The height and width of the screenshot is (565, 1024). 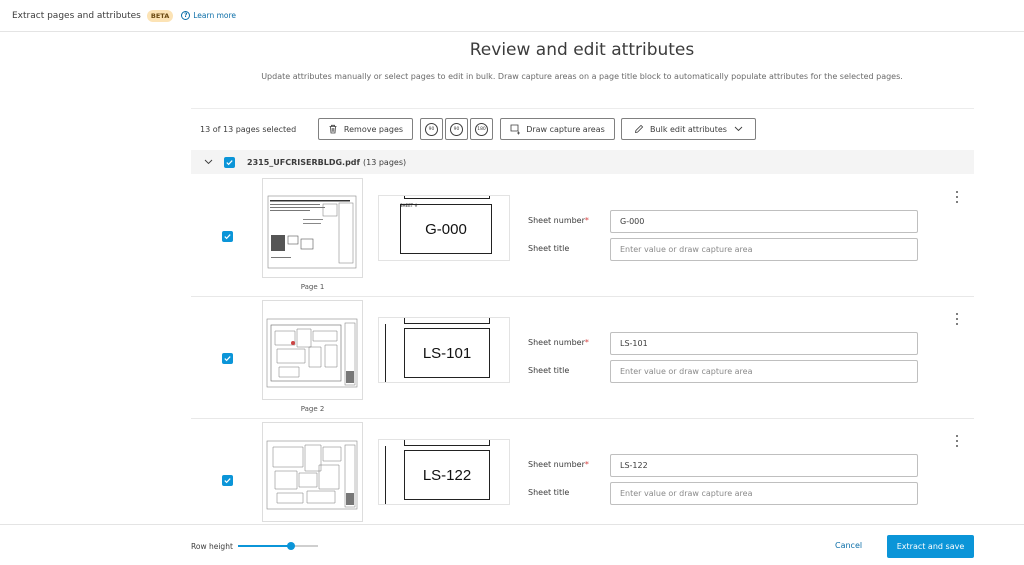 I want to click on sheet-number-input: LS-101, so click(x=764, y=343).